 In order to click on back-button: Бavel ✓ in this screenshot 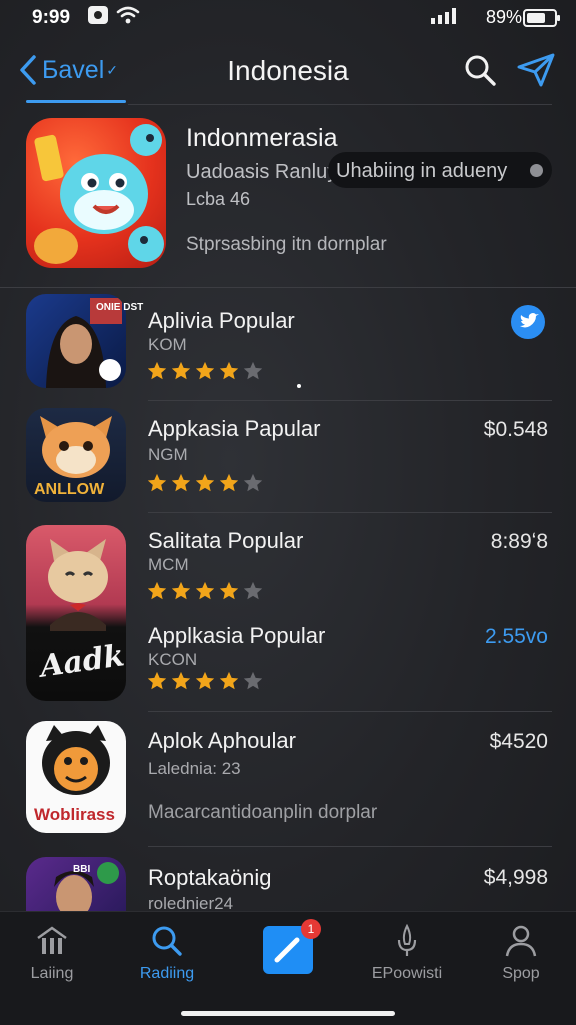, I will do `click(68, 70)`.